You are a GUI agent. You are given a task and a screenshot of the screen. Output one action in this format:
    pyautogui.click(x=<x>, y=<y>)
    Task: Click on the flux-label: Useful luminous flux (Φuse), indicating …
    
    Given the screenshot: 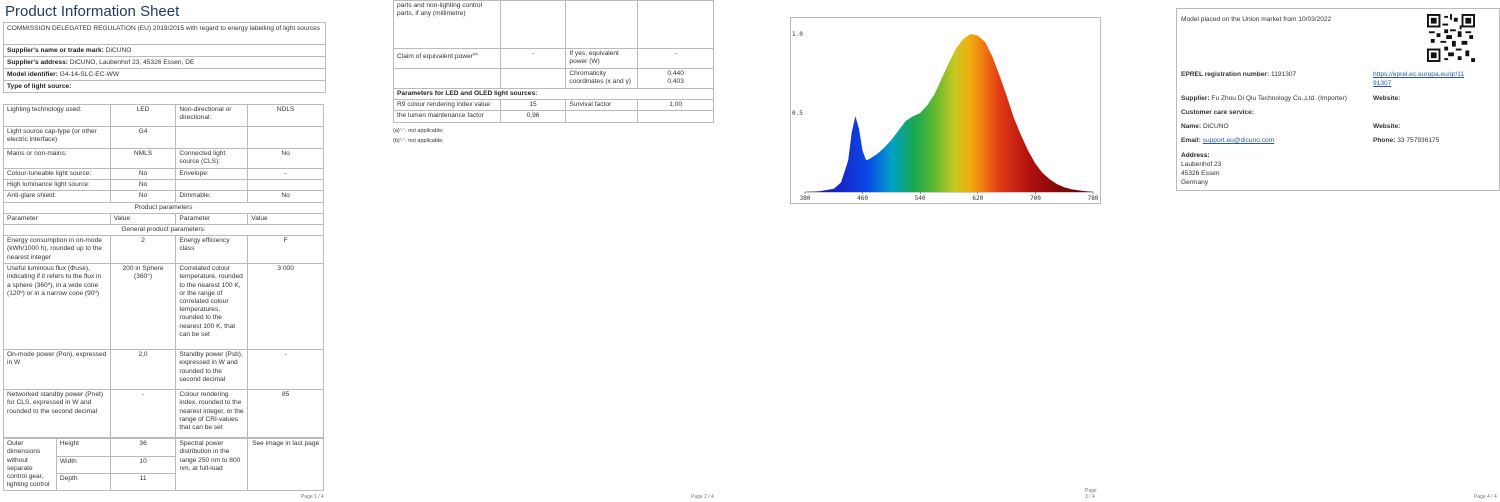 What is the action you would take?
    pyautogui.click(x=57, y=307)
    